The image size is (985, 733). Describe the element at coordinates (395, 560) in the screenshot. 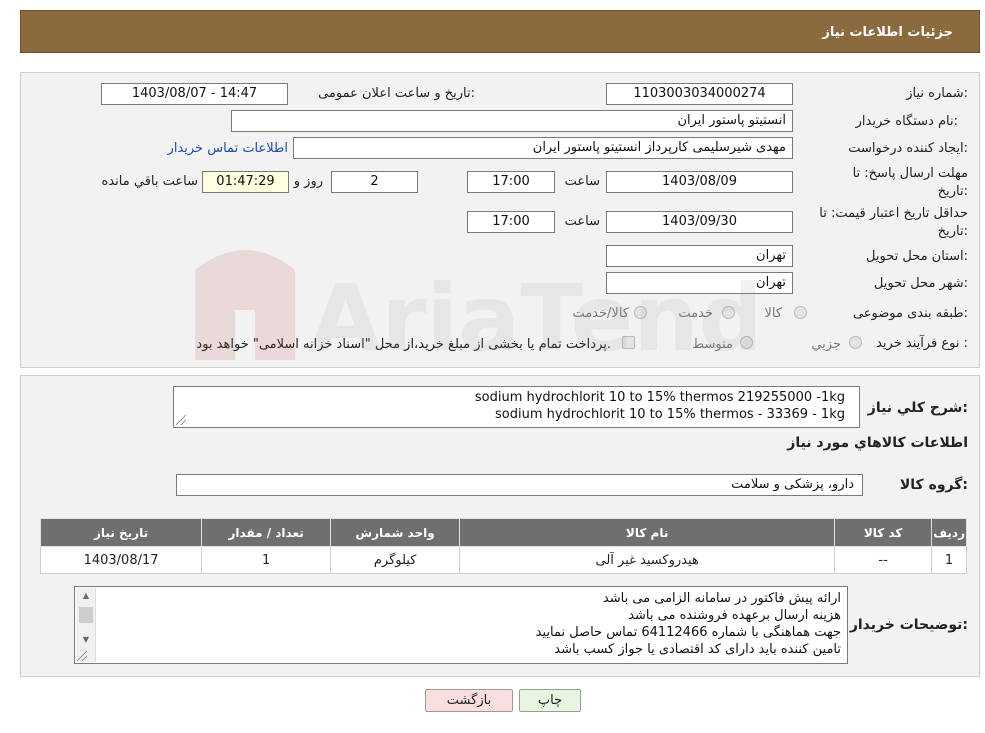

I see `item-unit: کیلوگرم` at that location.